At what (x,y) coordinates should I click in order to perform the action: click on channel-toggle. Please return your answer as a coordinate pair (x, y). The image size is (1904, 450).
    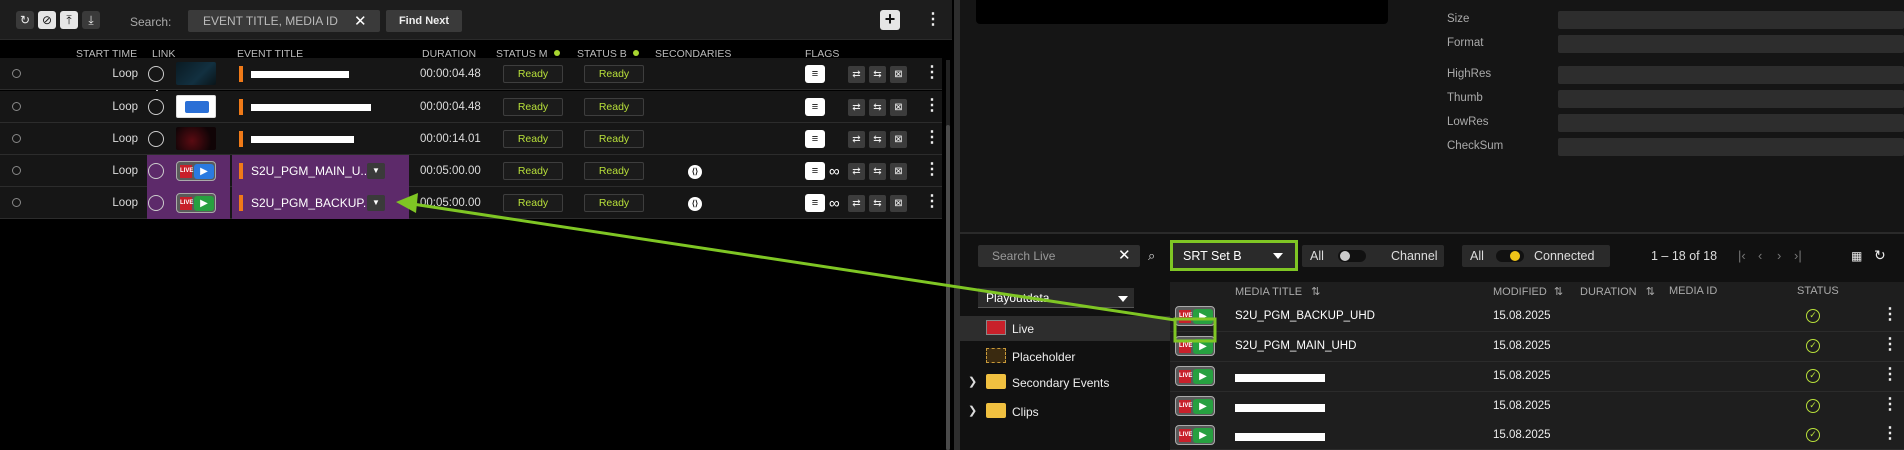
    Looking at the image, I should click on (1352, 256).